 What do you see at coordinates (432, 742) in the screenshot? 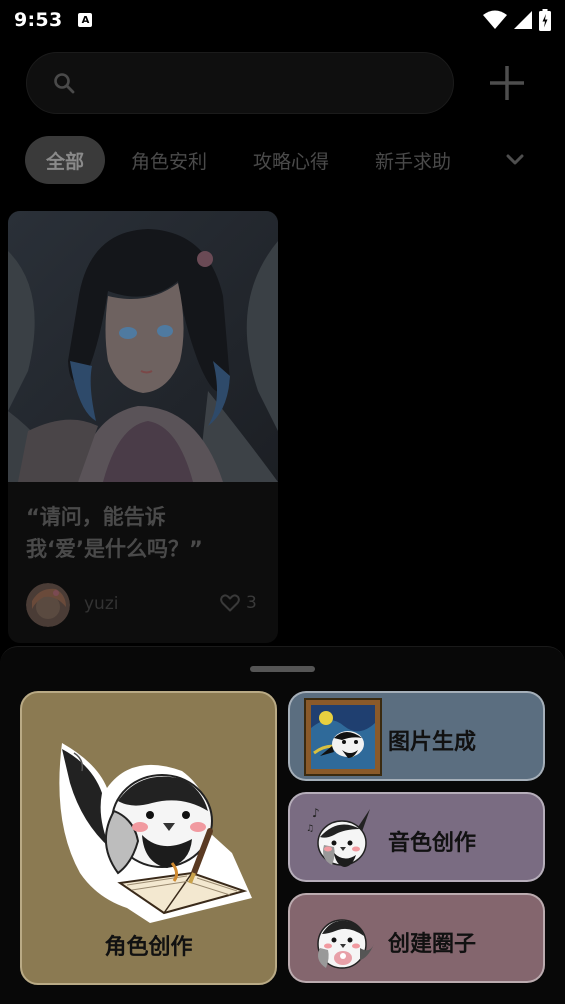
I see `image-generate-label: 图片生成` at bounding box center [432, 742].